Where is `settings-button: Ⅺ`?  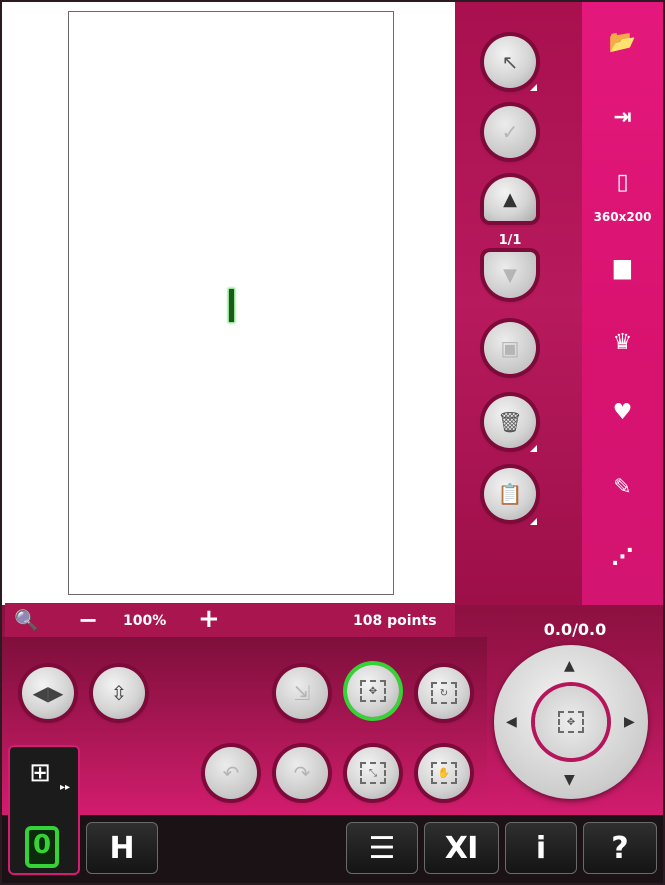
settings-button: Ⅺ is located at coordinates (461, 848).